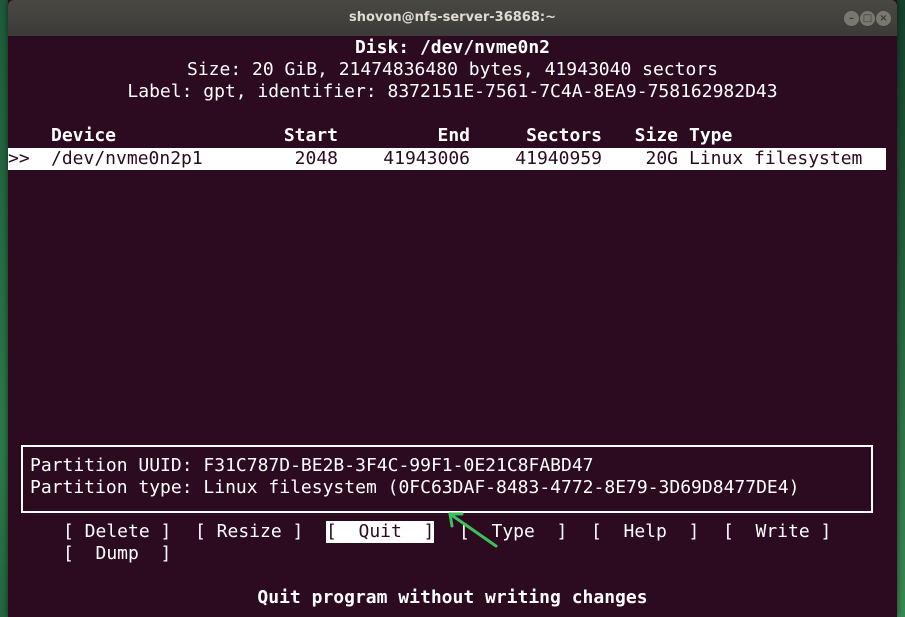 The height and width of the screenshot is (617, 905). Describe the element at coordinates (316, 158) in the screenshot. I see `row-start: 2048` at that location.